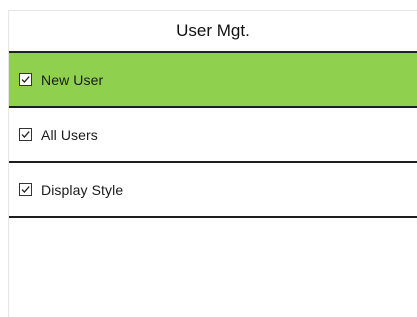 The image size is (417, 317). What do you see at coordinates (72, 79) in the screenshot?
I see `menu-item-label: New User` at bounding box center [72, 79].